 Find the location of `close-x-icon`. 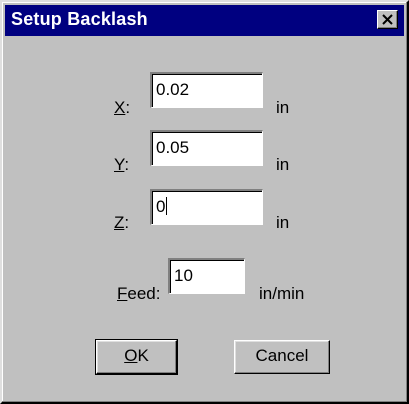

close-x-icon is located at coordinates (387, 19).